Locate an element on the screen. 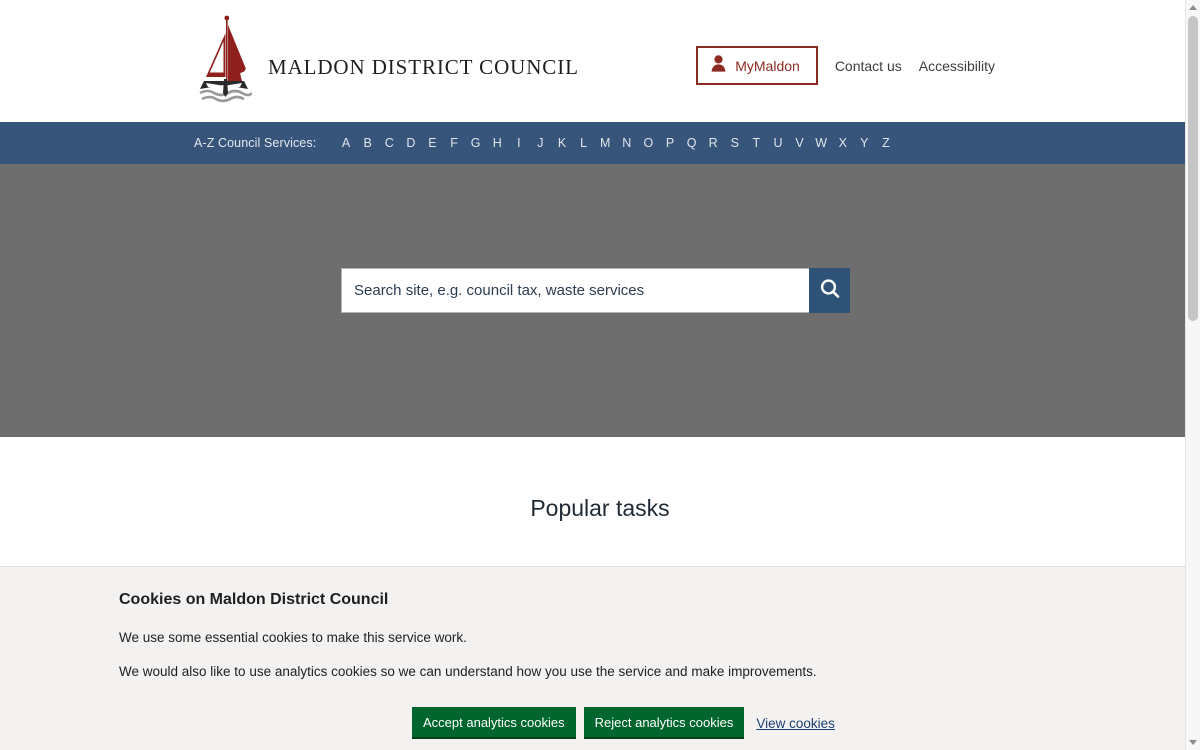 The width and height of the screenshot is (1200, 750). az-letter-s: S is located at coordinates (735, 143).